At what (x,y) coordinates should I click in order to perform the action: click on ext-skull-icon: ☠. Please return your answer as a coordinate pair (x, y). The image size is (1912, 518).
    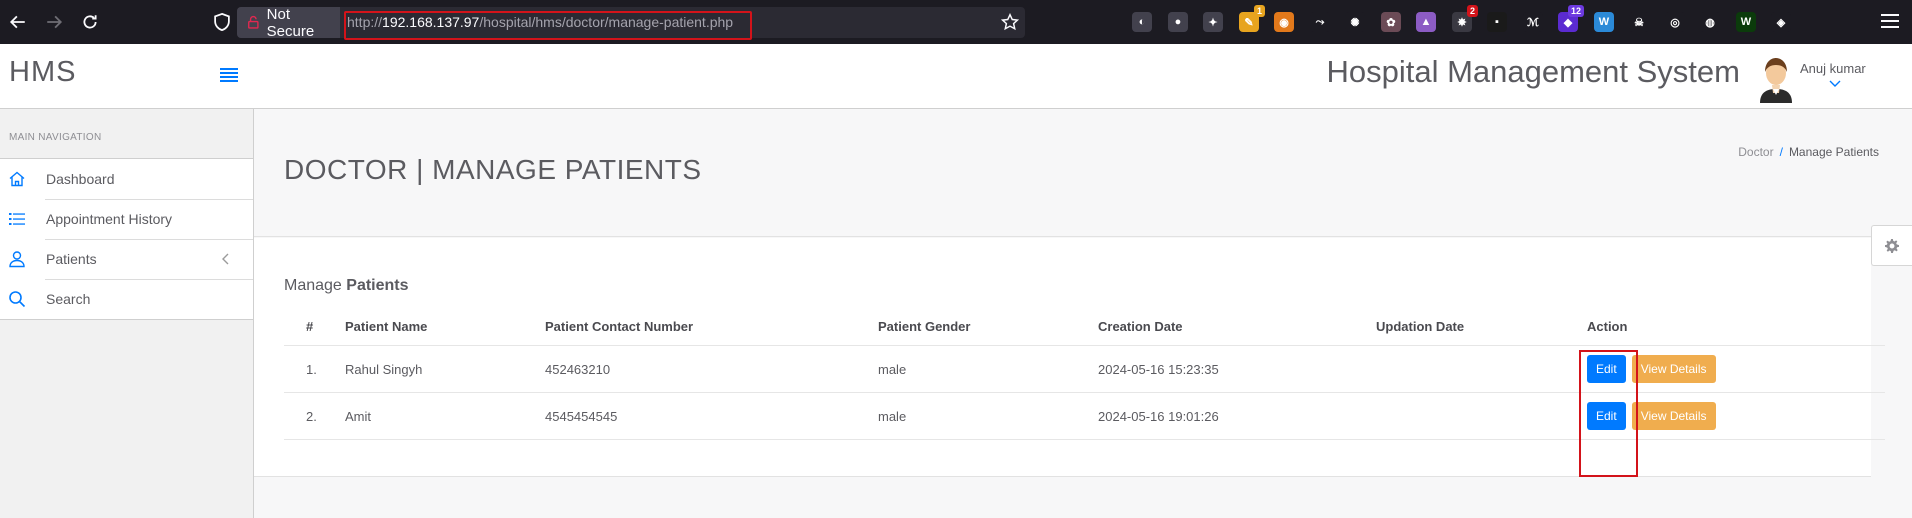
    Looking at the image, I should click on (1639, 22).